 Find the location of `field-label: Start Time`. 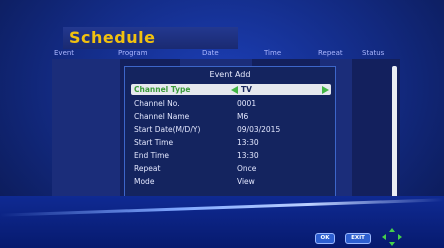

field-label: Start Time is located at coordinates (154, 142).